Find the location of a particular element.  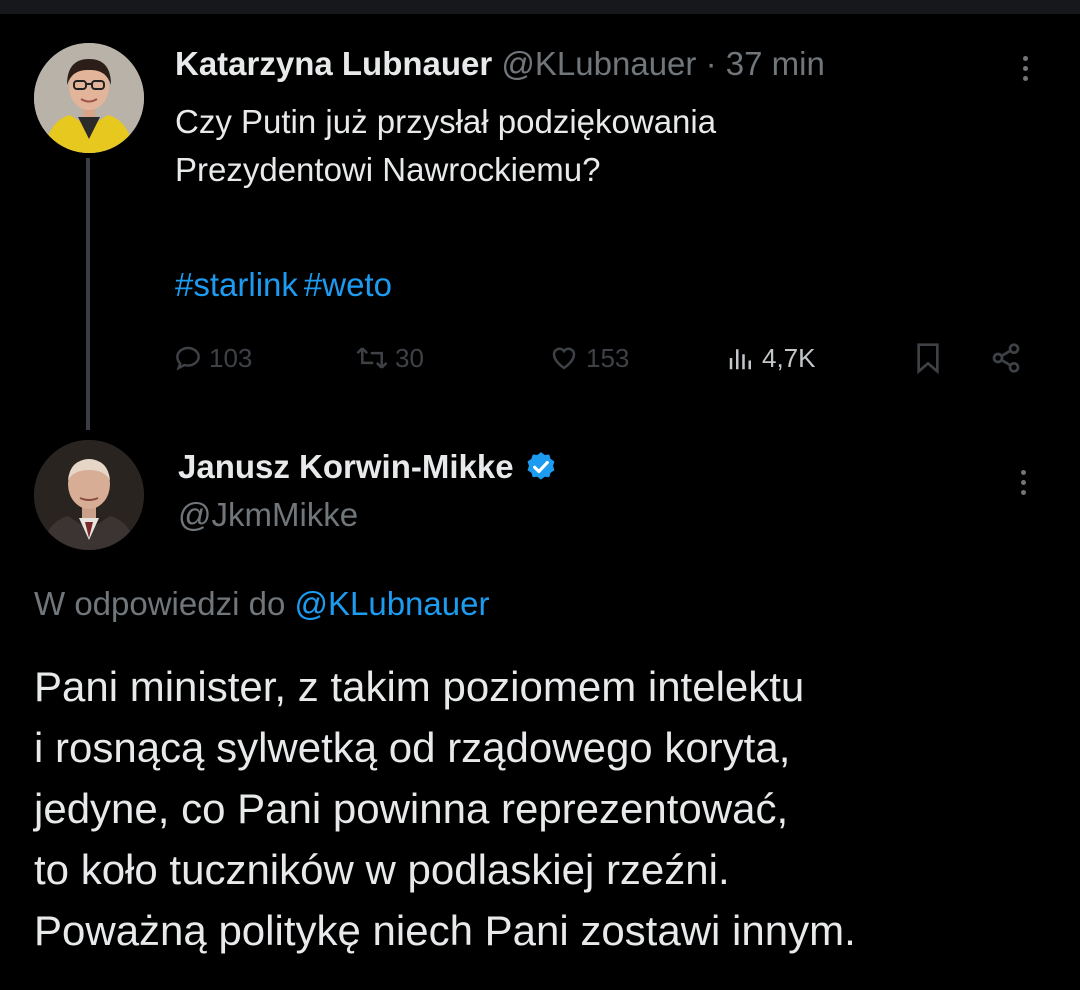

bookmark-button is located at coordinates (928, 358).